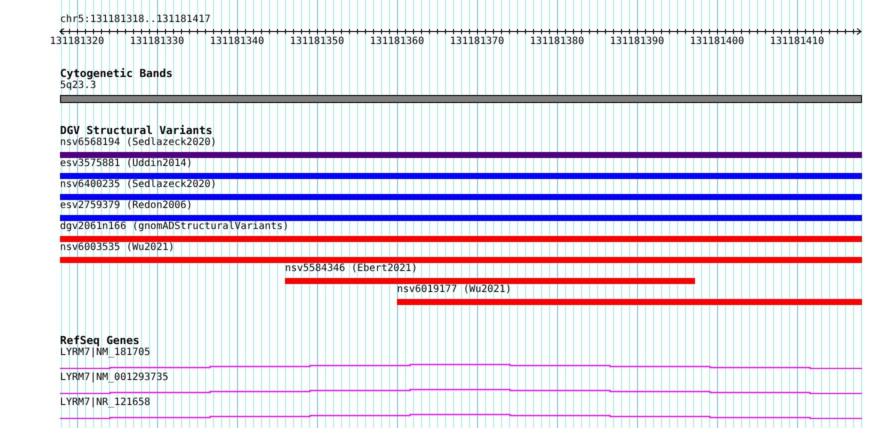 This screenshot has width=890, height=428. What do you see at coordinates (136, 130) in the screenshot?
I see `track-title: DGV Structural Variants` at bounding box center [136, 130].